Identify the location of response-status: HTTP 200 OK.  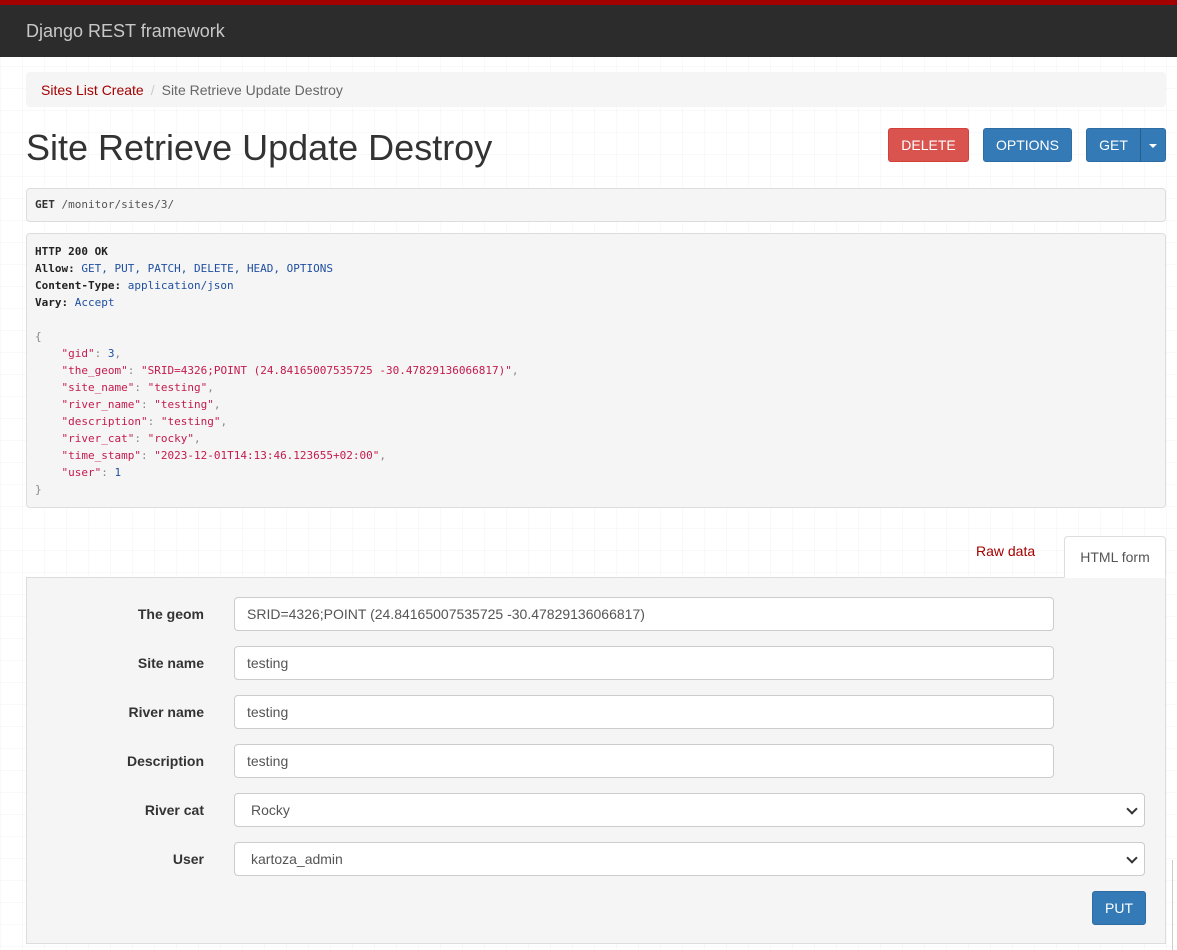
(71, 251).